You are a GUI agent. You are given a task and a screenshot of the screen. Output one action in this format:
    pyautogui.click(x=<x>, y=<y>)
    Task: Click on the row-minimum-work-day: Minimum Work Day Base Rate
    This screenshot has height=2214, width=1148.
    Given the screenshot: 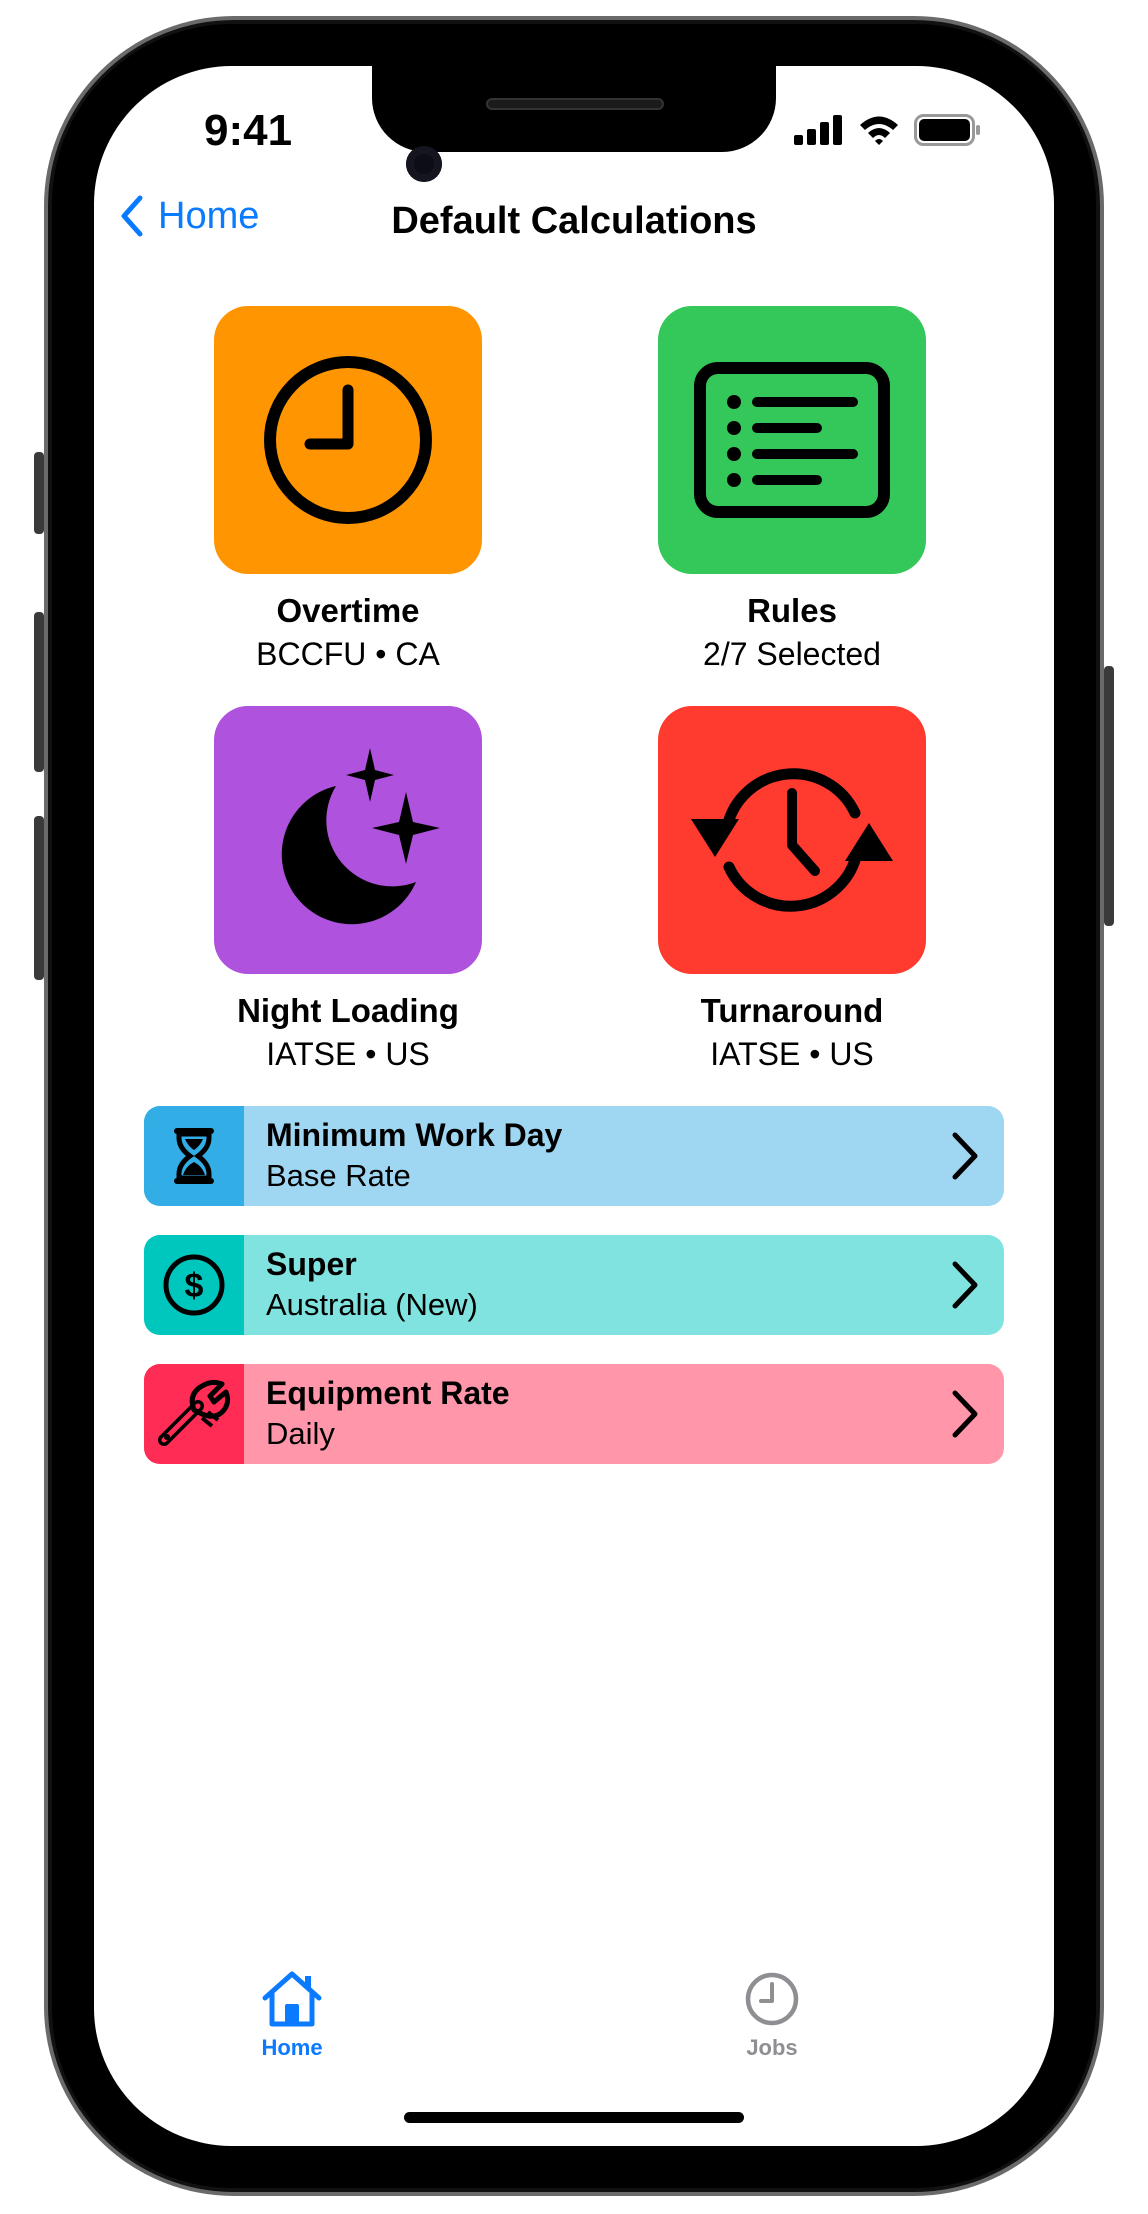 What is the action you would take?
    pyautogui.click(x=574, y=1156)
    